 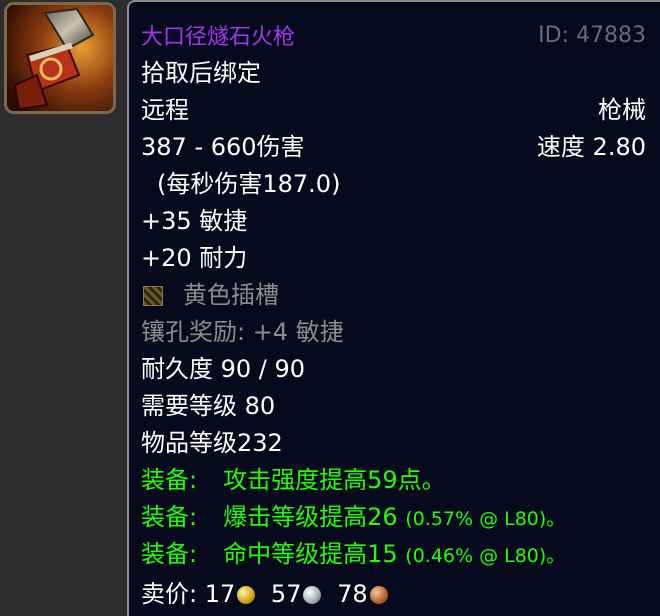 I want to click on sell-price-row: 卖价: 17 57 78, so click(x=394, y=594).